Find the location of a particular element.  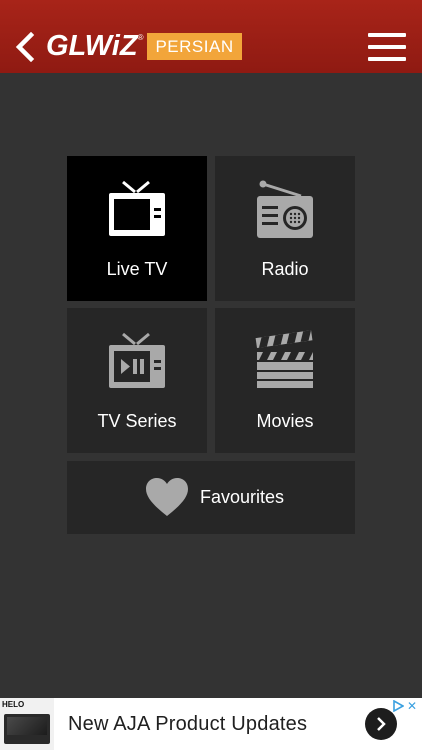

tile-label: TV Series is located at coordinates (137, 421).